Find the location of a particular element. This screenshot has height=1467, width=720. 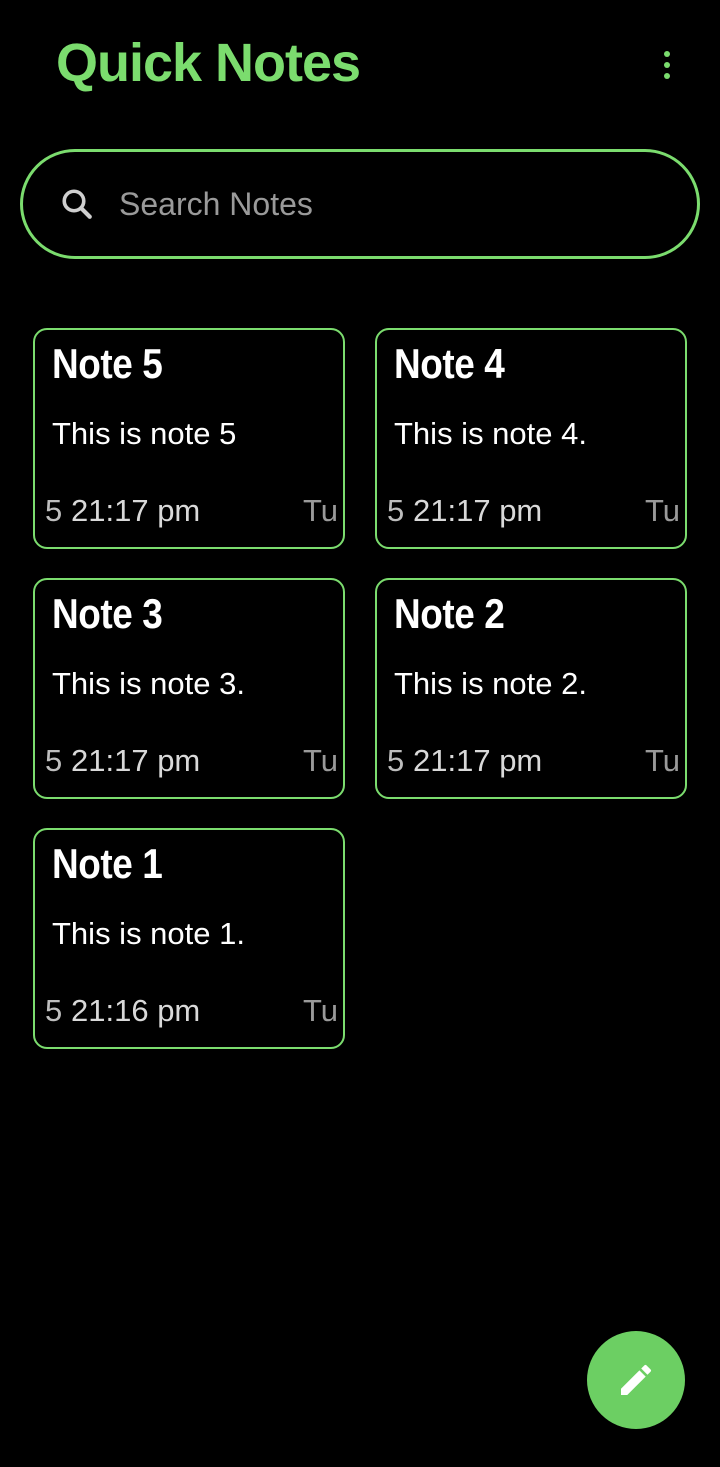

more-vertical-icon is located at coordinates (667, 54).